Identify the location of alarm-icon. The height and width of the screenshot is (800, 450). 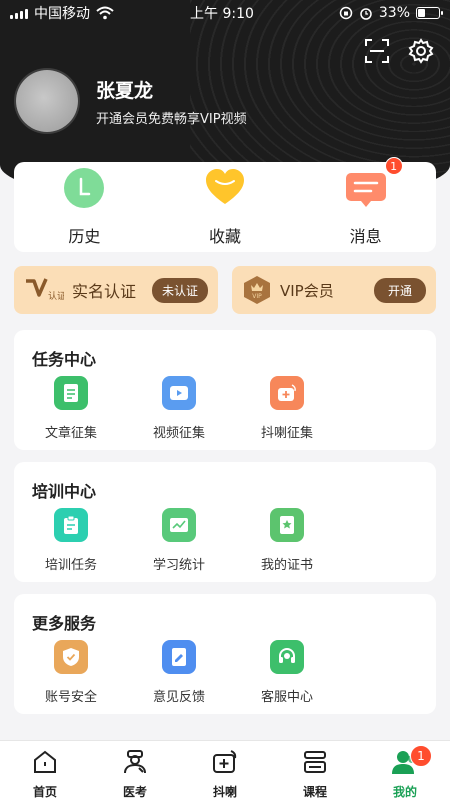
(366, 14).